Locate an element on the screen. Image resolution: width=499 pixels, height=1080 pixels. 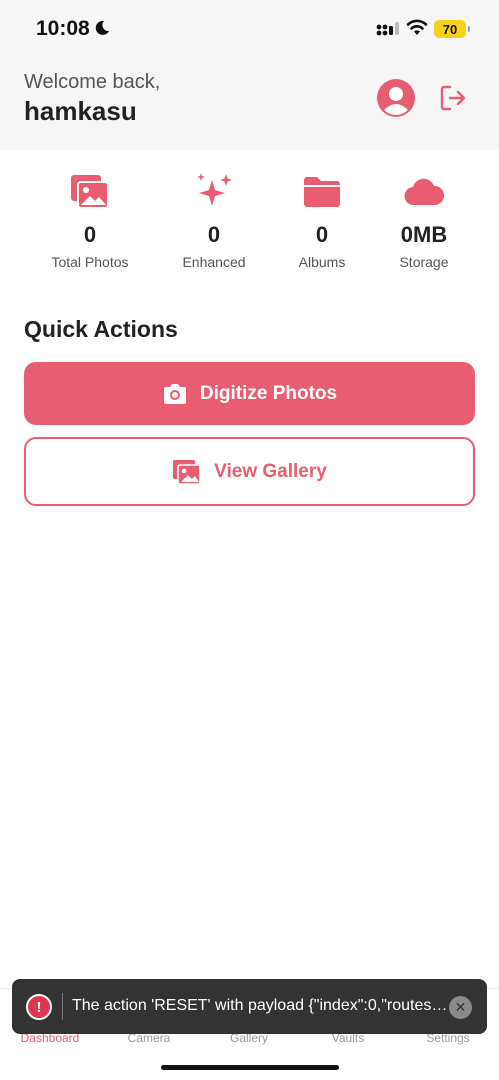
stat-value: 0MB is located at coordinates (424, 234).